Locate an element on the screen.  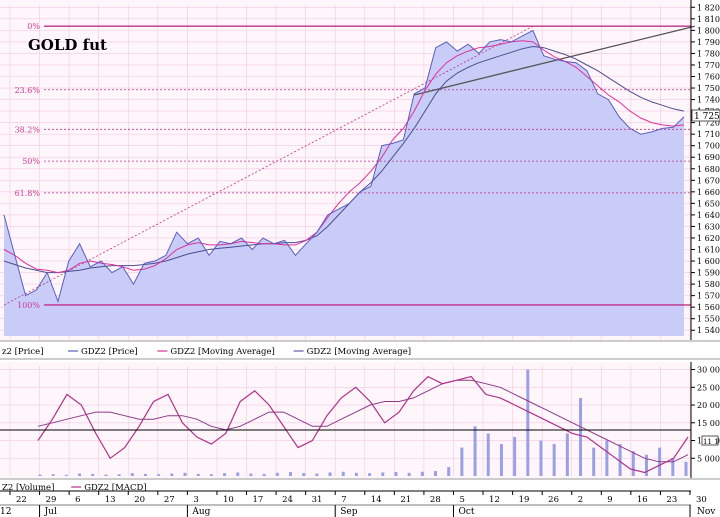
price-tick-label: 1 740 is located at coordinates (708, 100).